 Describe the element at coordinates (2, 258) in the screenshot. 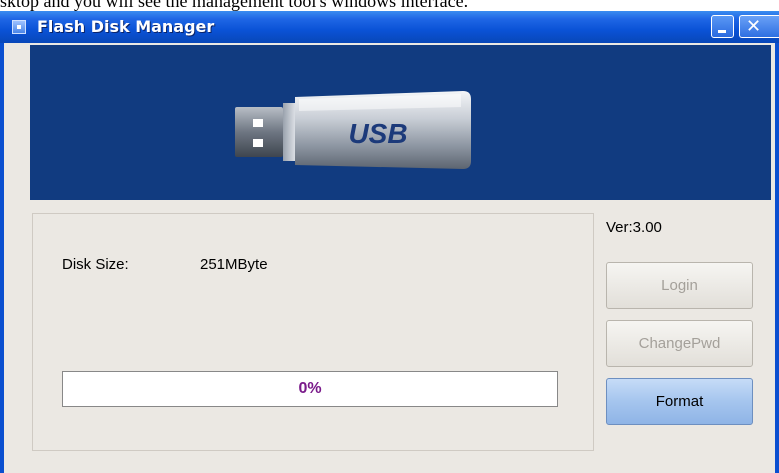

I see `window-frame-left` at that location.